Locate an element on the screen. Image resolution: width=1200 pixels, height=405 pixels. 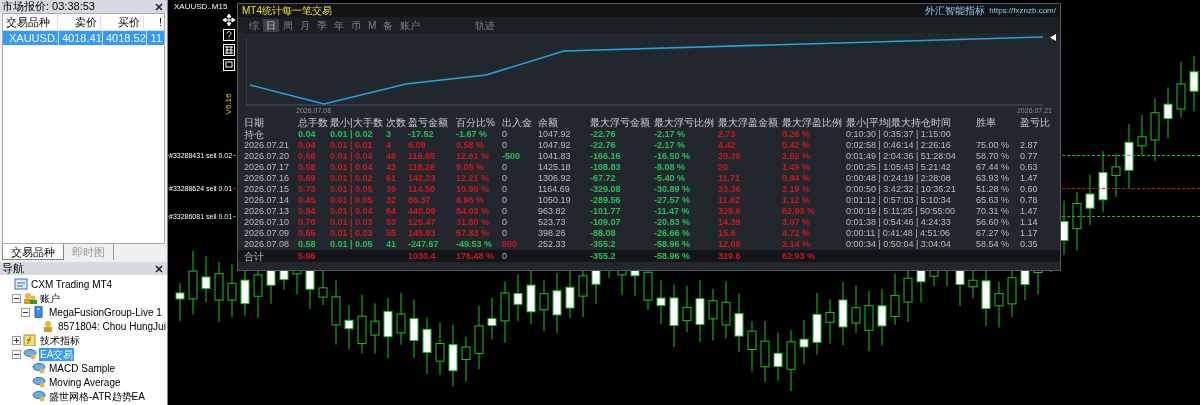
table-cell-text: 64 is located at coordinates (391, 211).